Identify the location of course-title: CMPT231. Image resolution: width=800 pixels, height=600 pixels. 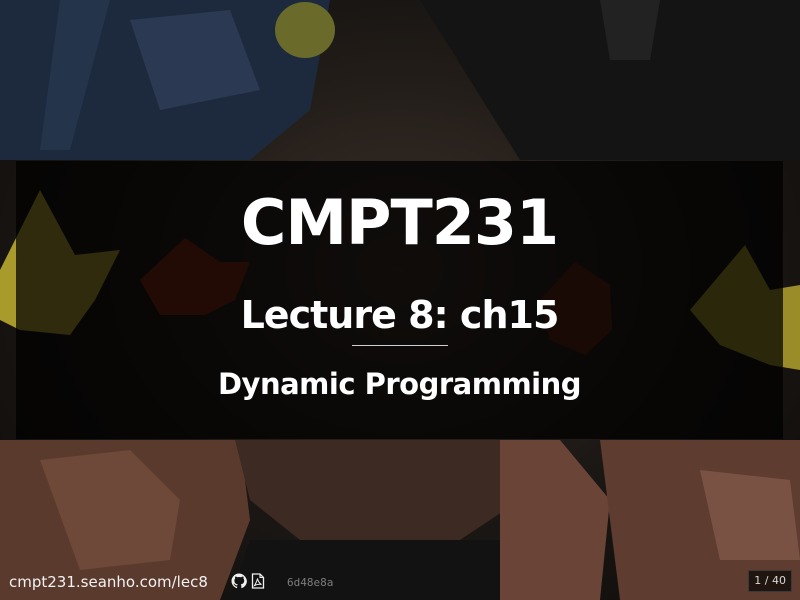
(399, 222).